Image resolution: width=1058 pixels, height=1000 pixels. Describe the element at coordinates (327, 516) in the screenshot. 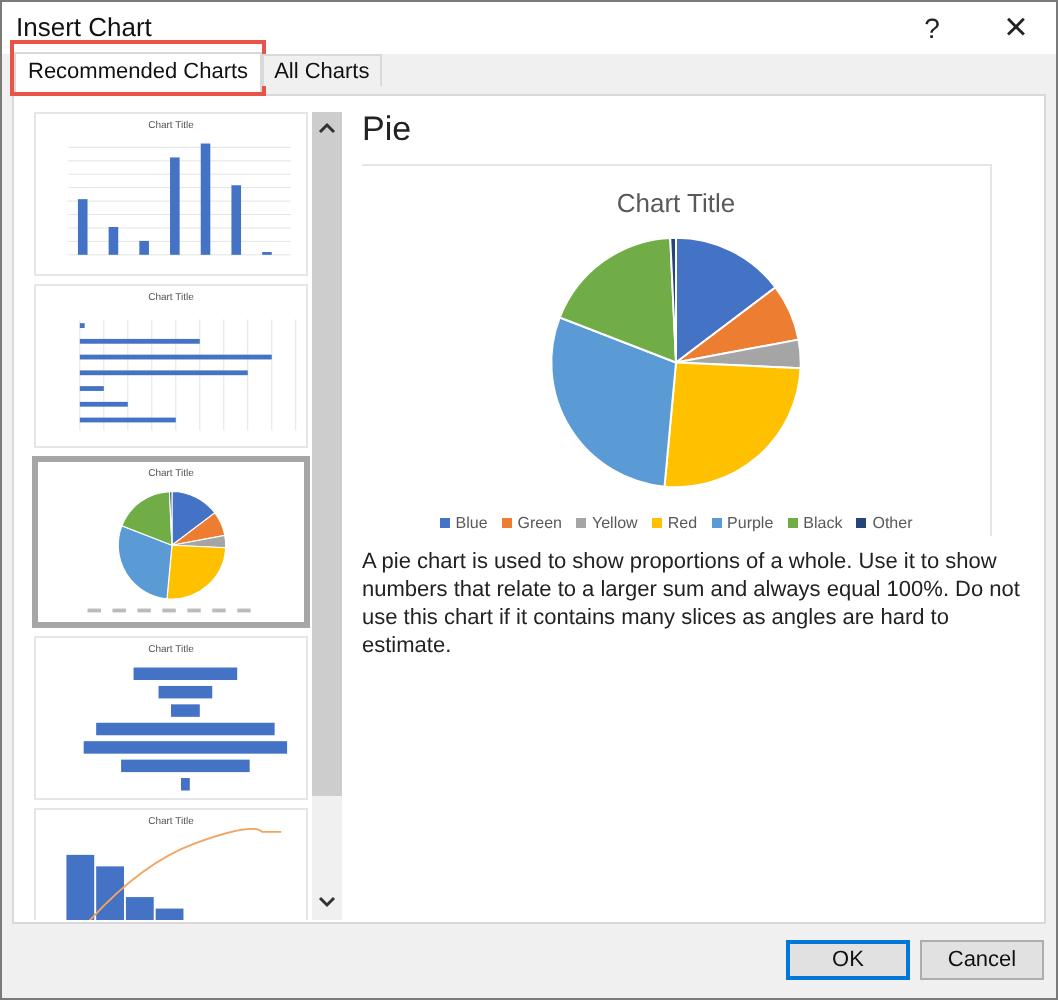

I see `scrollbar` at that location.